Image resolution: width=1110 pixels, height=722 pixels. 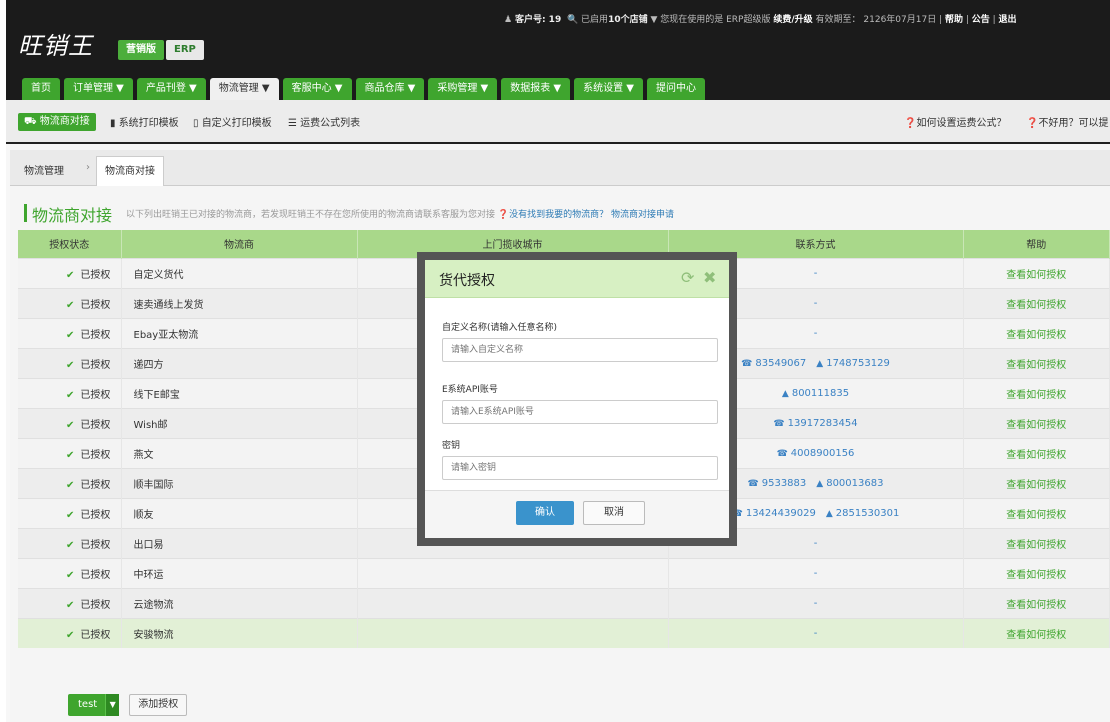 I want to click on title-accent-bar, so click(x=25, y=213).